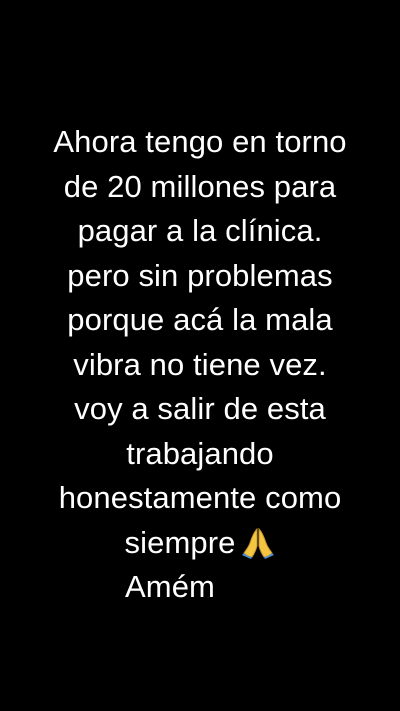 The image size is (400, 711). I want to click on story-line: vibra no tiene vez., so click(200, 364).